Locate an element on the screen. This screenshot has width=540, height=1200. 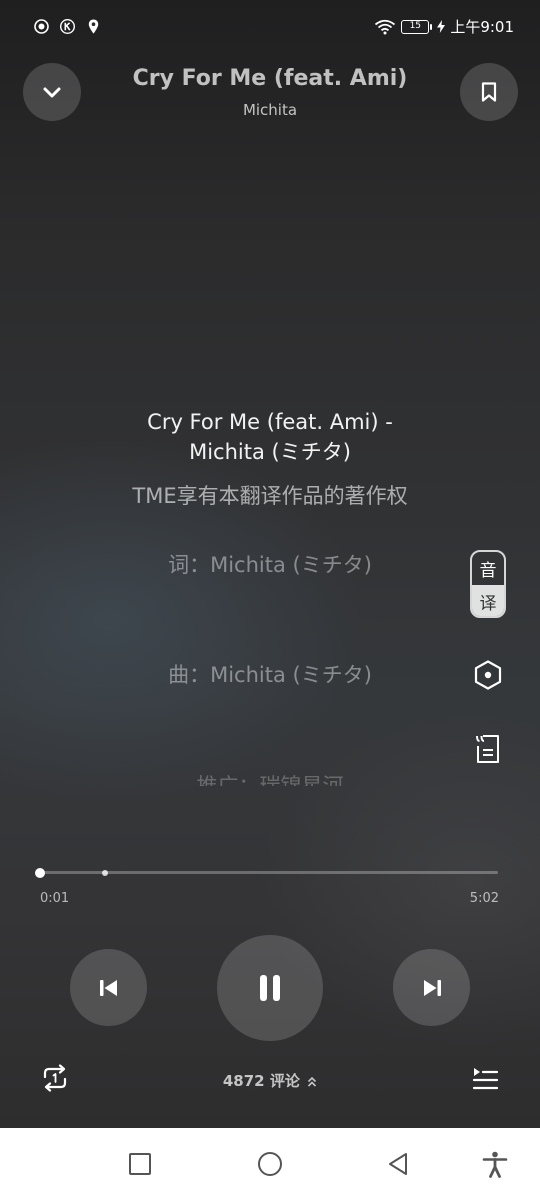
previous-button is located at coordinates (108, 987).